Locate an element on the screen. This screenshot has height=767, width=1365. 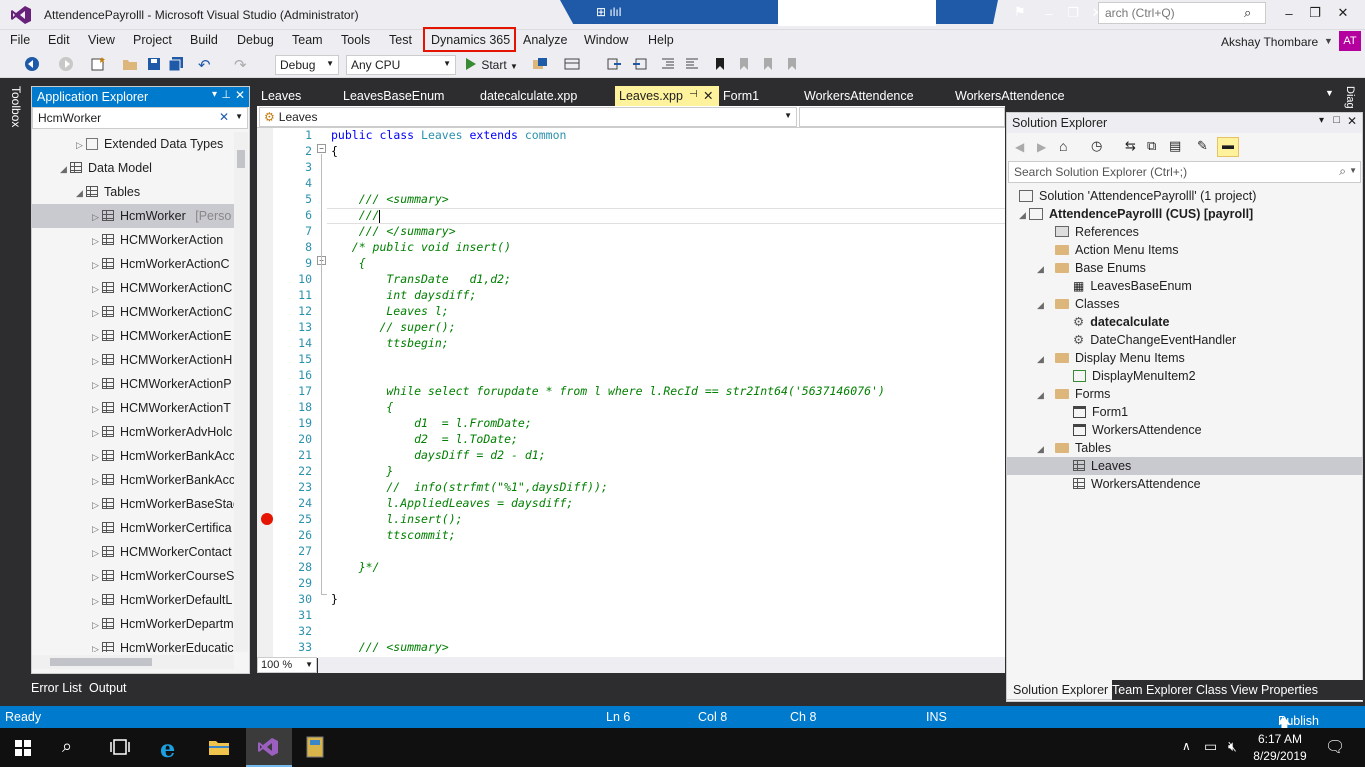
tree-item: ▷ HCMWorkerContact is located at coordinates (162, 552).